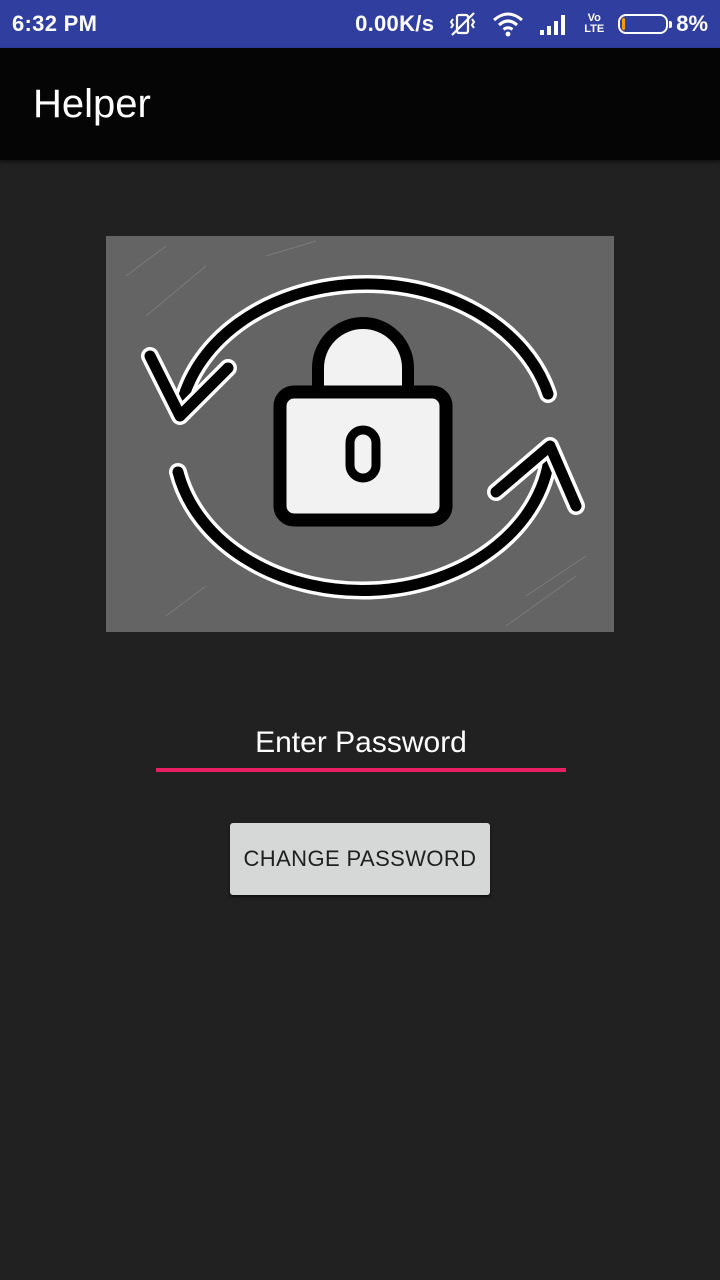 The image size is (720, 1280). Describe the element at coordinates (92, 103) in the screenshot. I see `app-title: Helper` at that location.